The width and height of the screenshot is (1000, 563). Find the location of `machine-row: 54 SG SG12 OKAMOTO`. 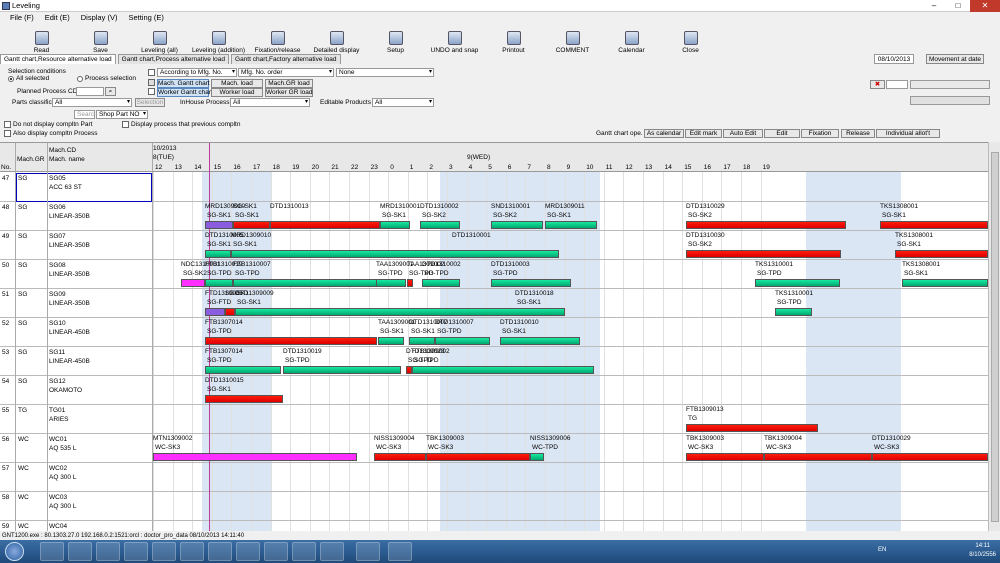

machine-row: 54 SG SG12 OKAMOTO is located at coordinates (494, 390).